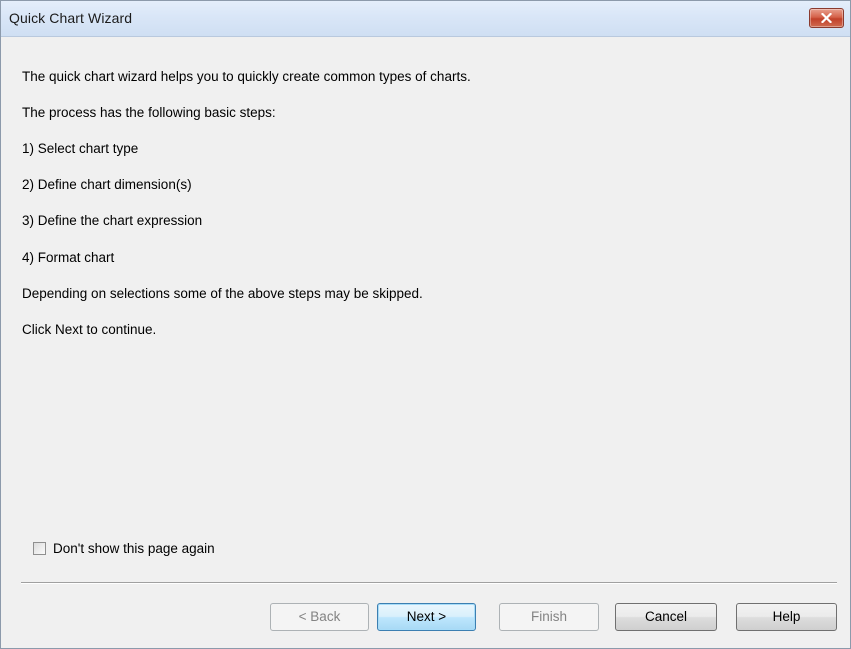  I want to click on cancel-button: Cancel, so click(666, 617).